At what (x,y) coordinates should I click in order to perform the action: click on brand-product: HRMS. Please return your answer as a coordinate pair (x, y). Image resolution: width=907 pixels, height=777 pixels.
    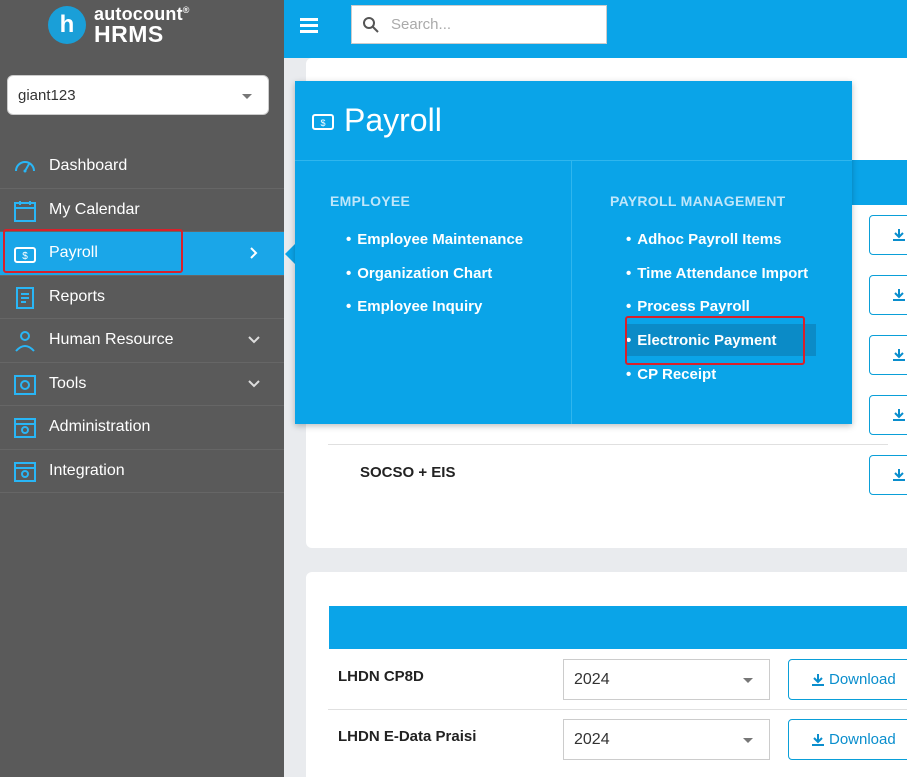
    Looking at the image, I should click on (129, 33).